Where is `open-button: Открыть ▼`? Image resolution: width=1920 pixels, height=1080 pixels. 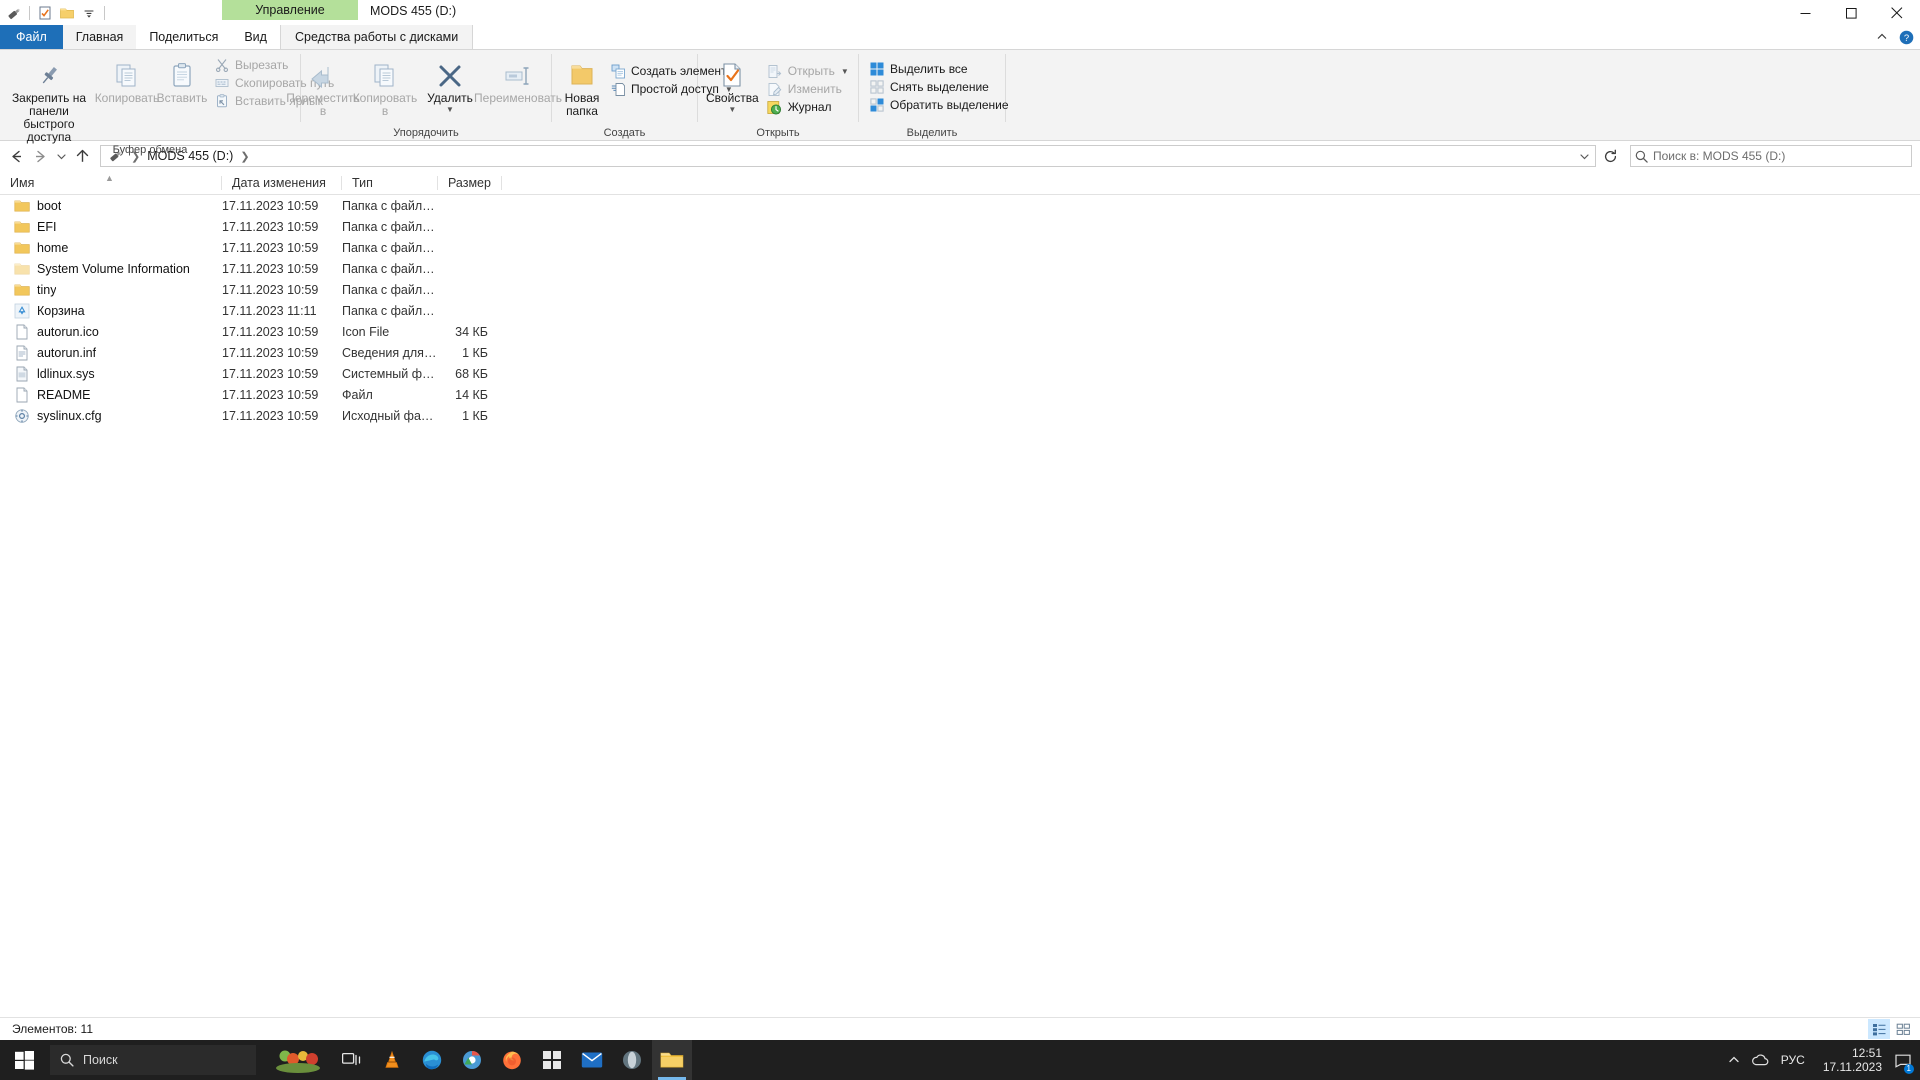 open-button: Открыть ▼ is located at coordinates (809, 71).